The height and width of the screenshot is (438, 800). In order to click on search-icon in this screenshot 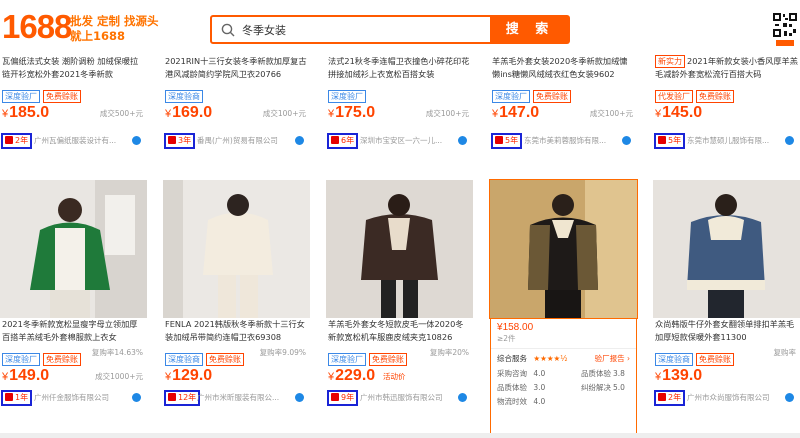, I will do `click(228, 30)`.